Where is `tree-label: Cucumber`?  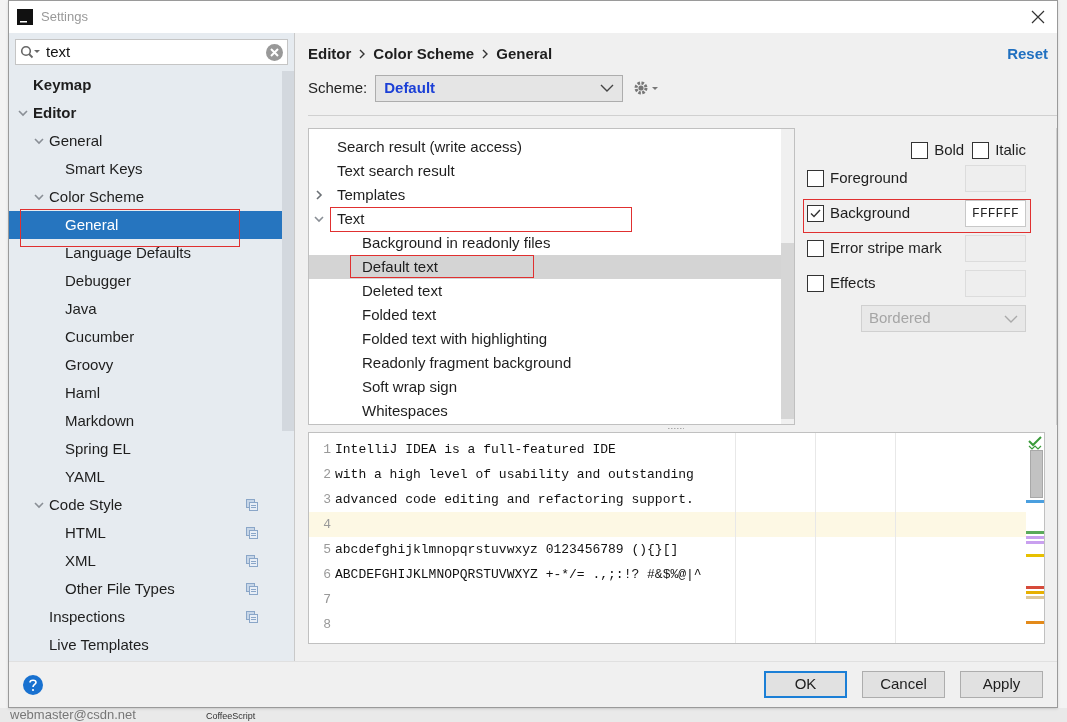 tree-label: Cucumber is located at coordinates (100, 336).